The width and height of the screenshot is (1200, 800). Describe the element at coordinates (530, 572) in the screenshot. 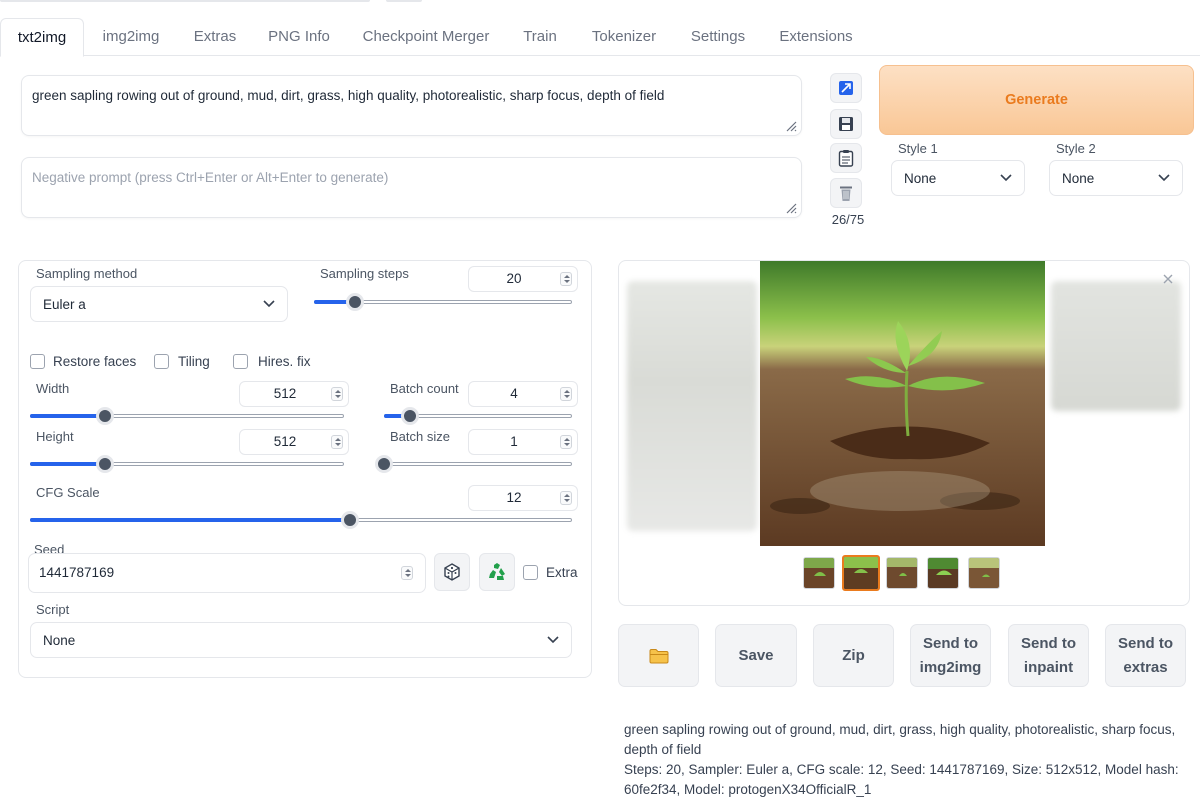

I see `extra-seed-checkbox` at that location.